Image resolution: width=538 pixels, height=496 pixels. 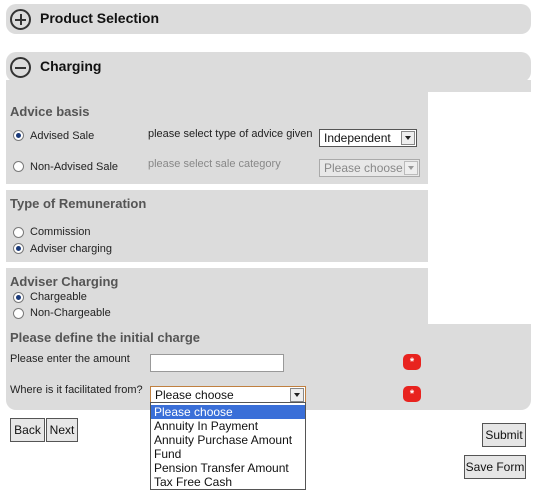 I want to click on remuneration-heading: Type of Remuneration, so click(x=78, y=203).